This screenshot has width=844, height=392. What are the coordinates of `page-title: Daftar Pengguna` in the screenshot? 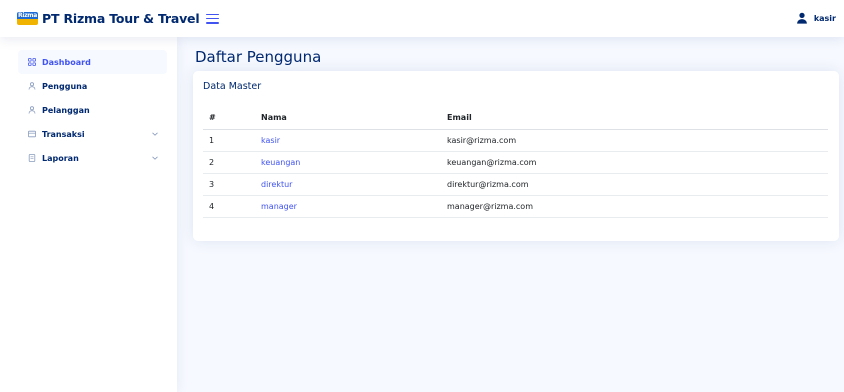 It's located at (258, 57).